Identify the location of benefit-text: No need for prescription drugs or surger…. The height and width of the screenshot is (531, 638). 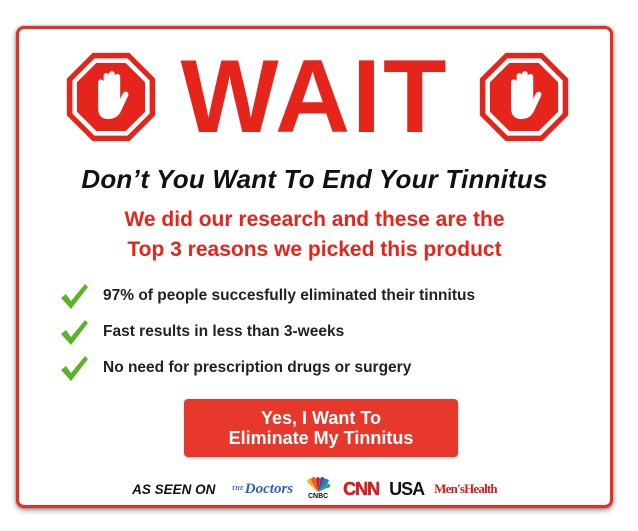
(257, 367).